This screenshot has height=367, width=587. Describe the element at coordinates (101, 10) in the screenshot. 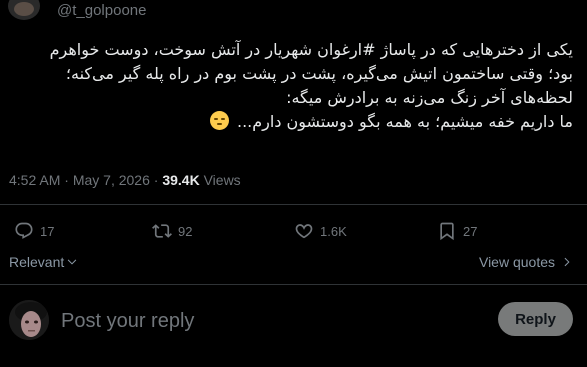

I see `author-handle: @t_golpoone` at that location.